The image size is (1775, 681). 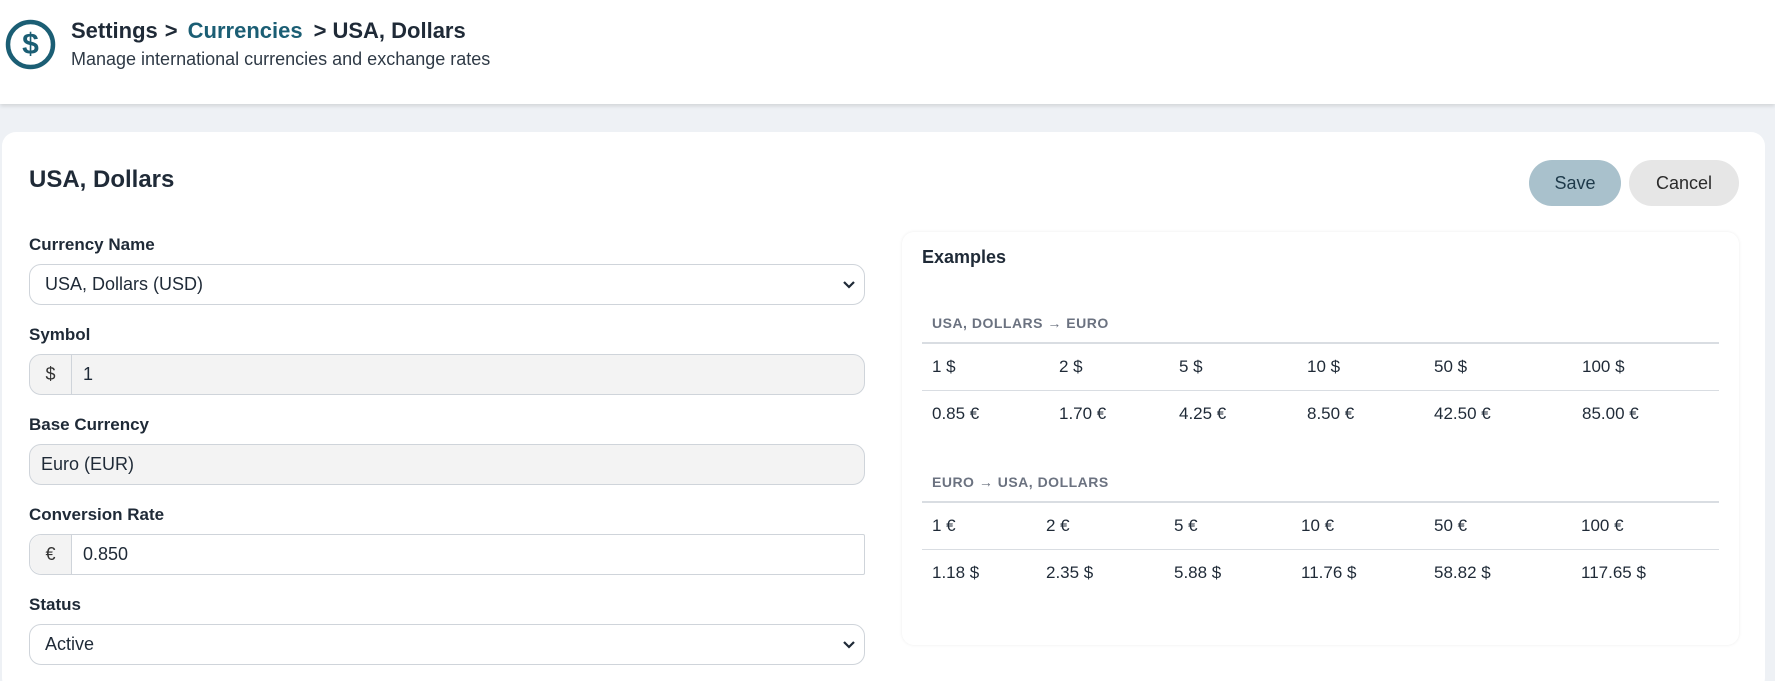 I want to click on status-label: Status, so click(x=55, y=604).